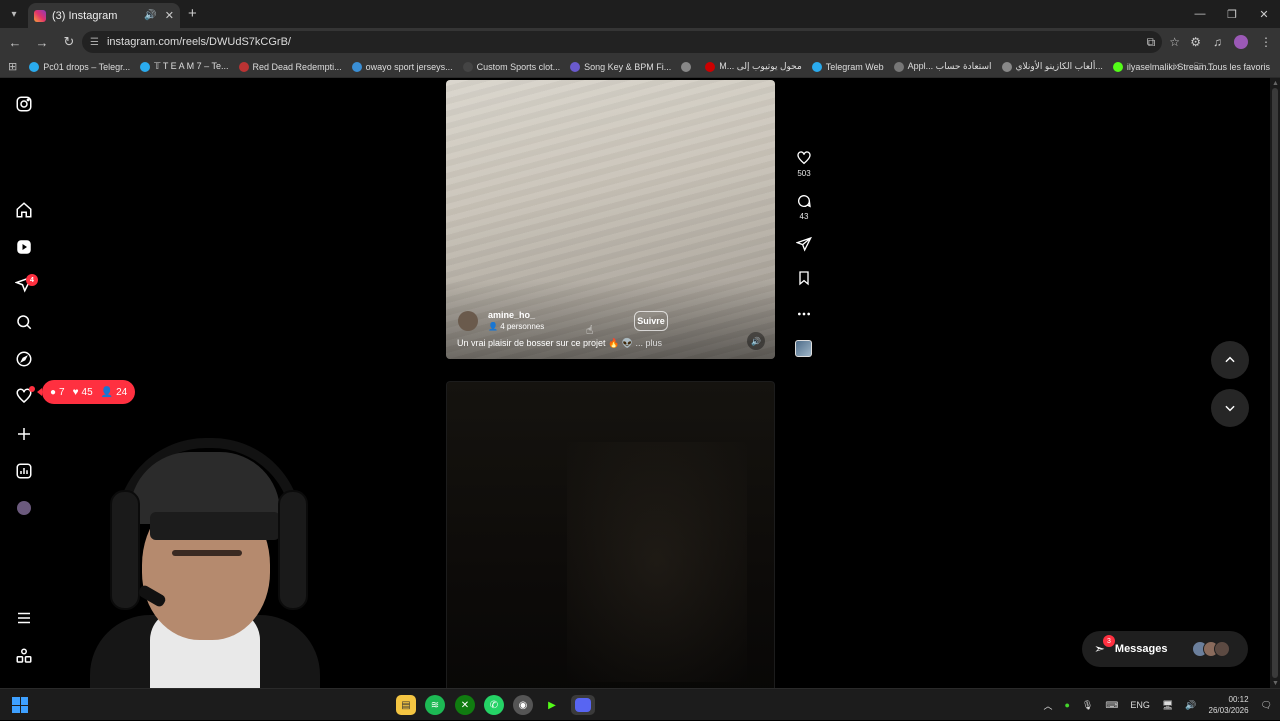  I want to click on spotify-icon: ≋, so click(435, 705).